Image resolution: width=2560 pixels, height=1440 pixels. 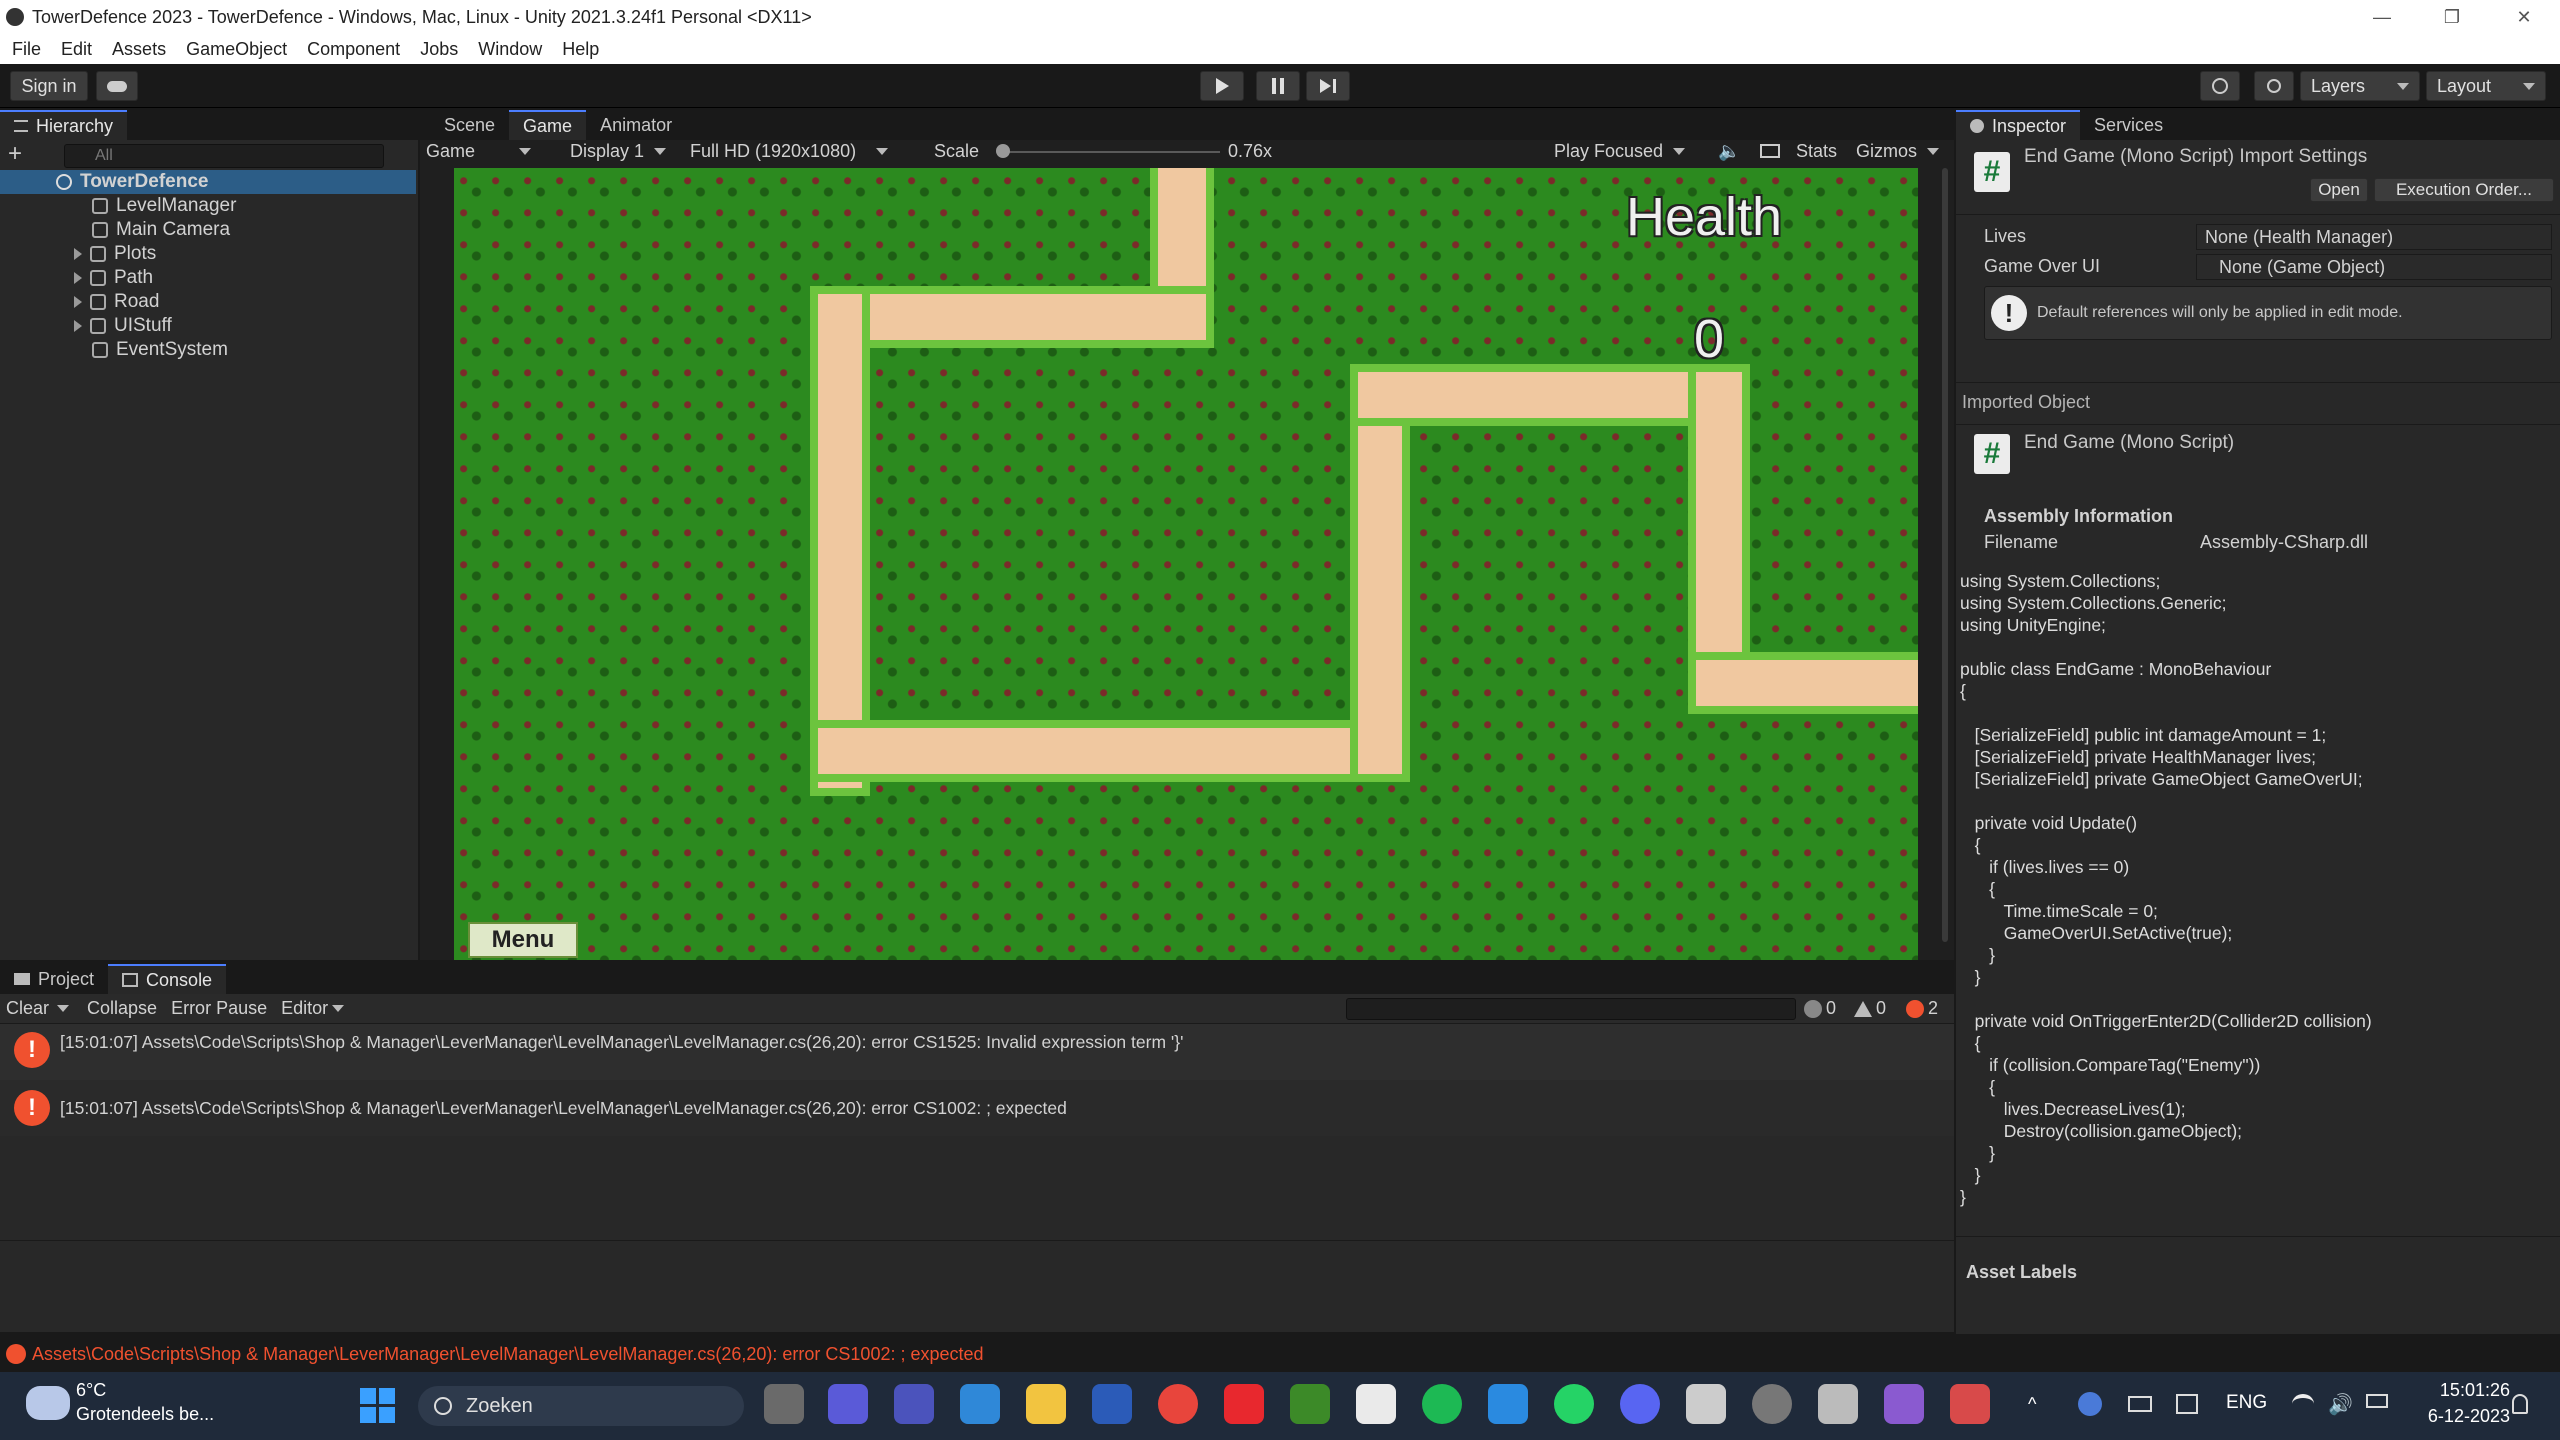 What do you see at coordinates (304, 1008) in the screenshot?
I see `editor-dropdown: Editor` at bounding box center [304, 1008].